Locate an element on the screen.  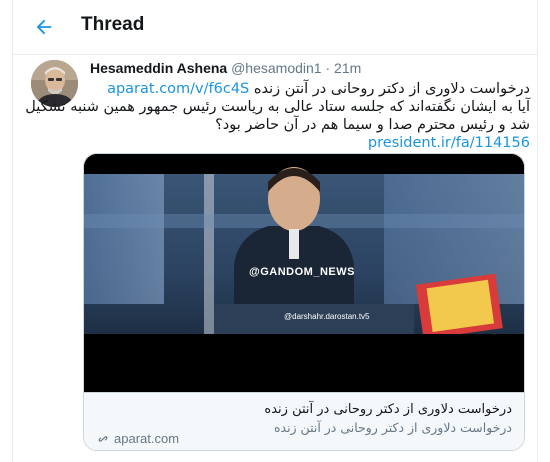
tweet-link-president: president.ir/fa/114156 is located at coordinates (449, 143).